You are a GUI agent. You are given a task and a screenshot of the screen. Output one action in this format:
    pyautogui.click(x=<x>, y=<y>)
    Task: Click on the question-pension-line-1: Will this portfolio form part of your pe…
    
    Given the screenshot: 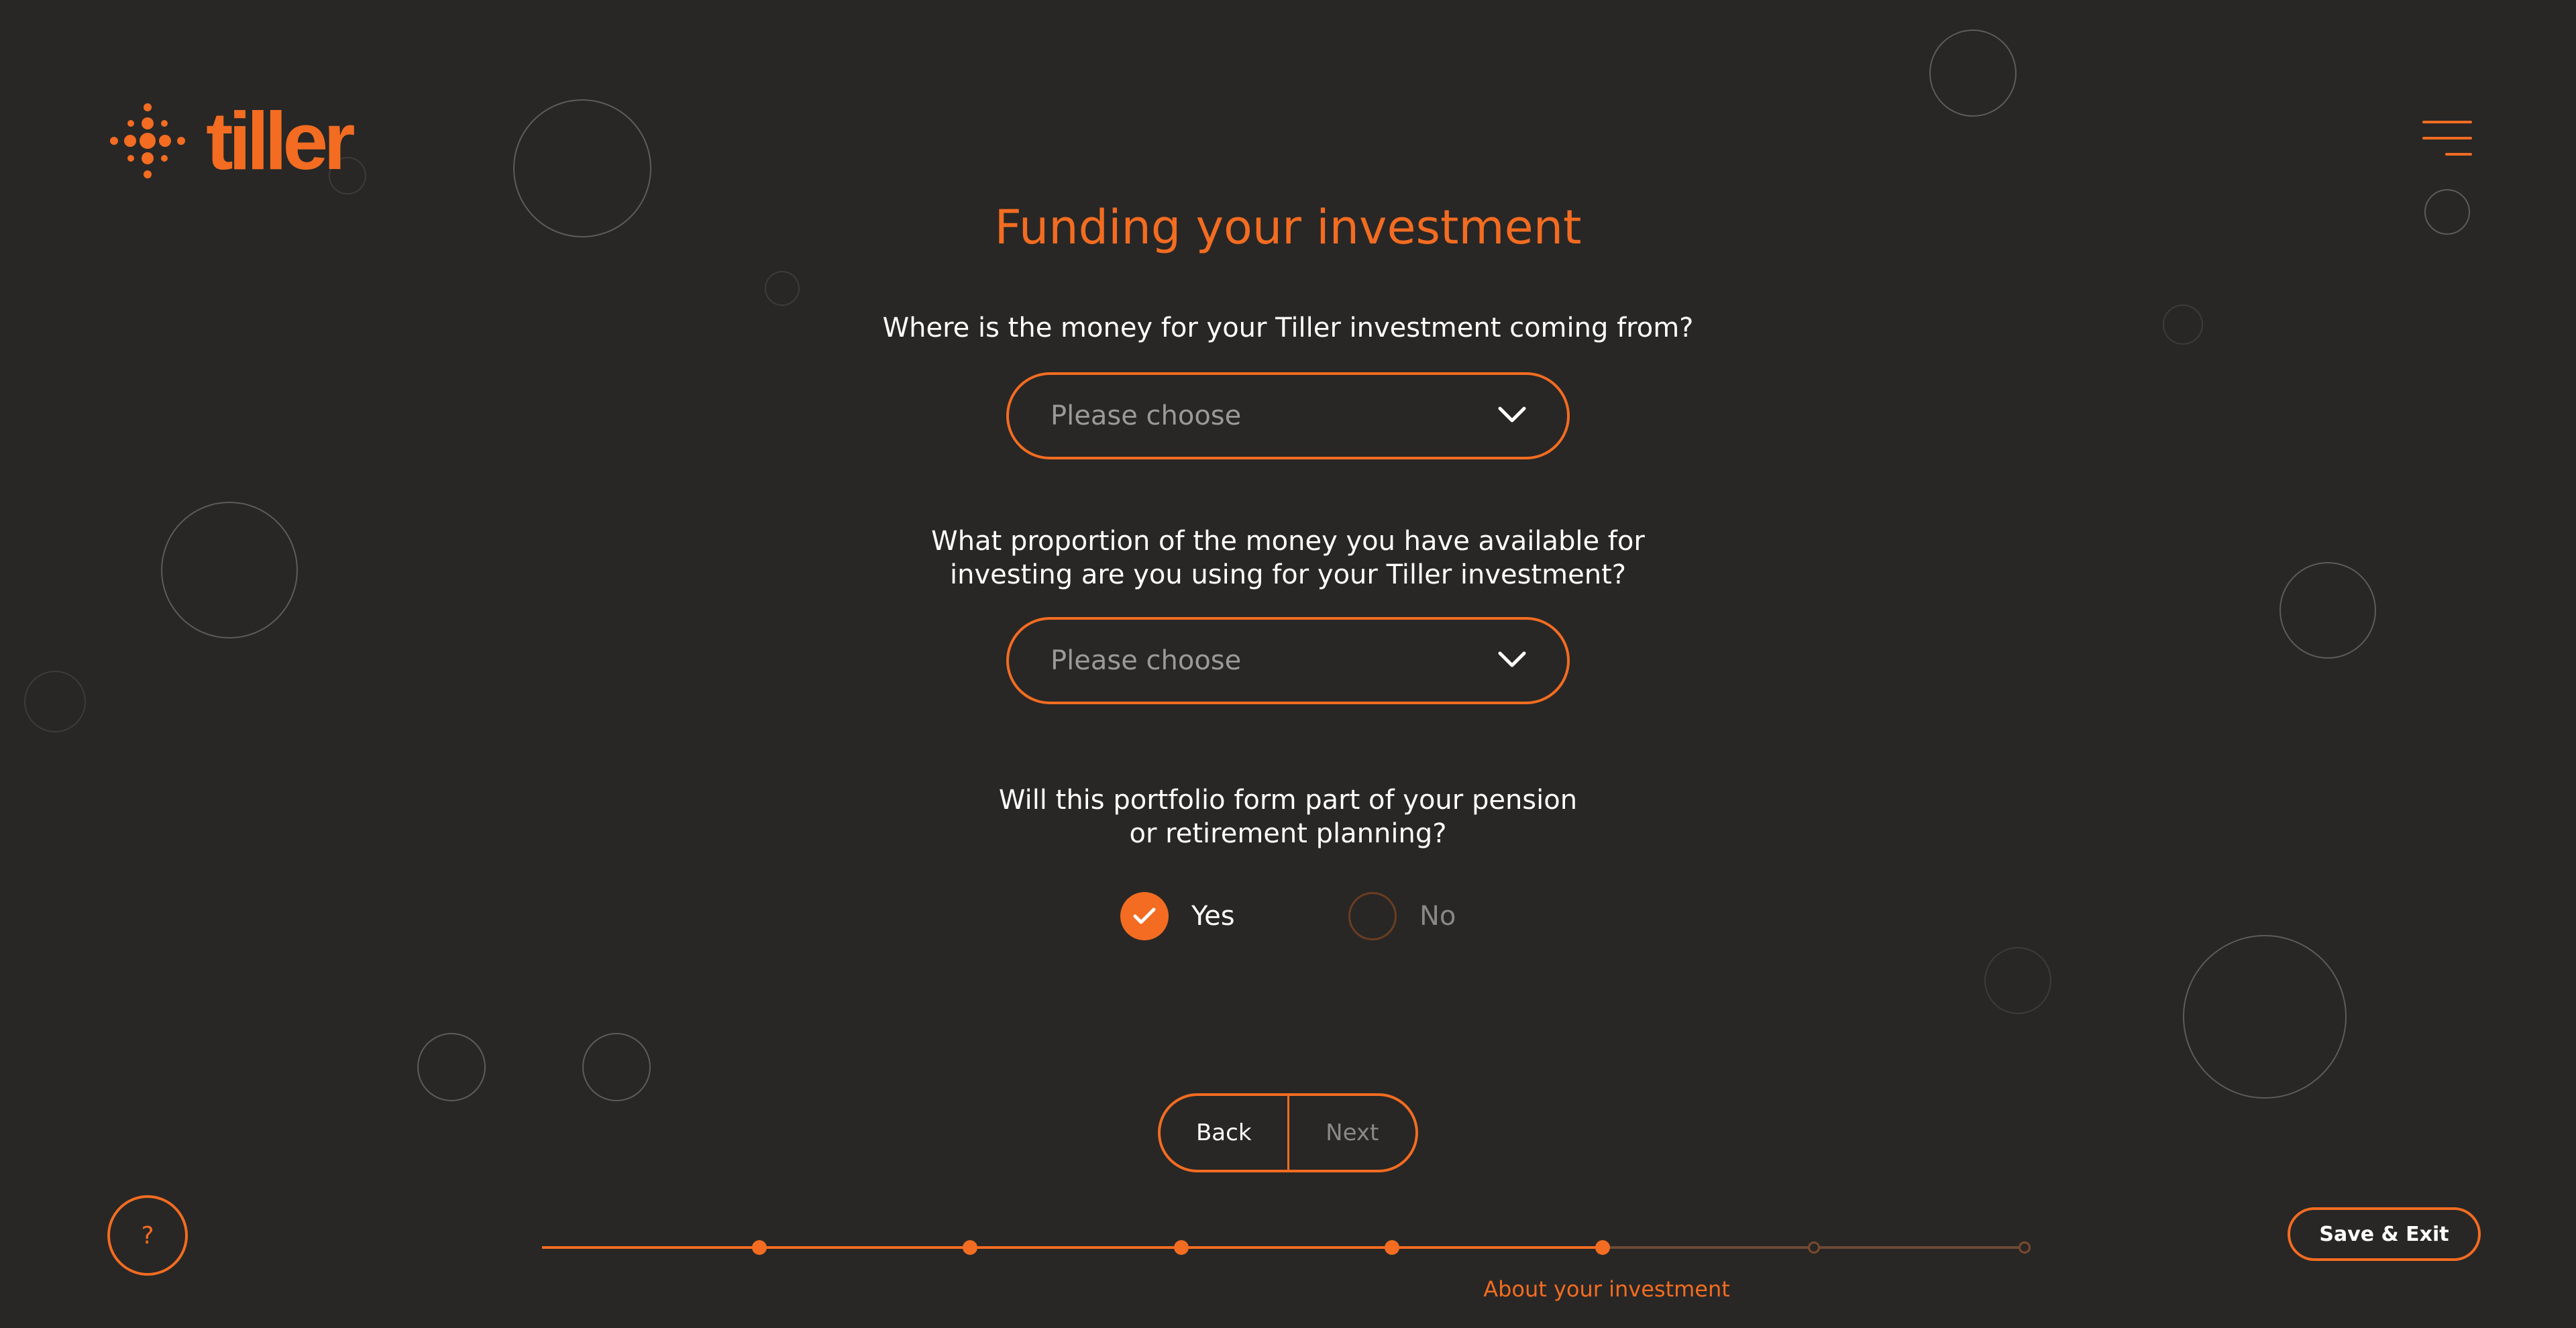 What is the action you would take?
    pyautogui.click(x=1288, y=801)
    